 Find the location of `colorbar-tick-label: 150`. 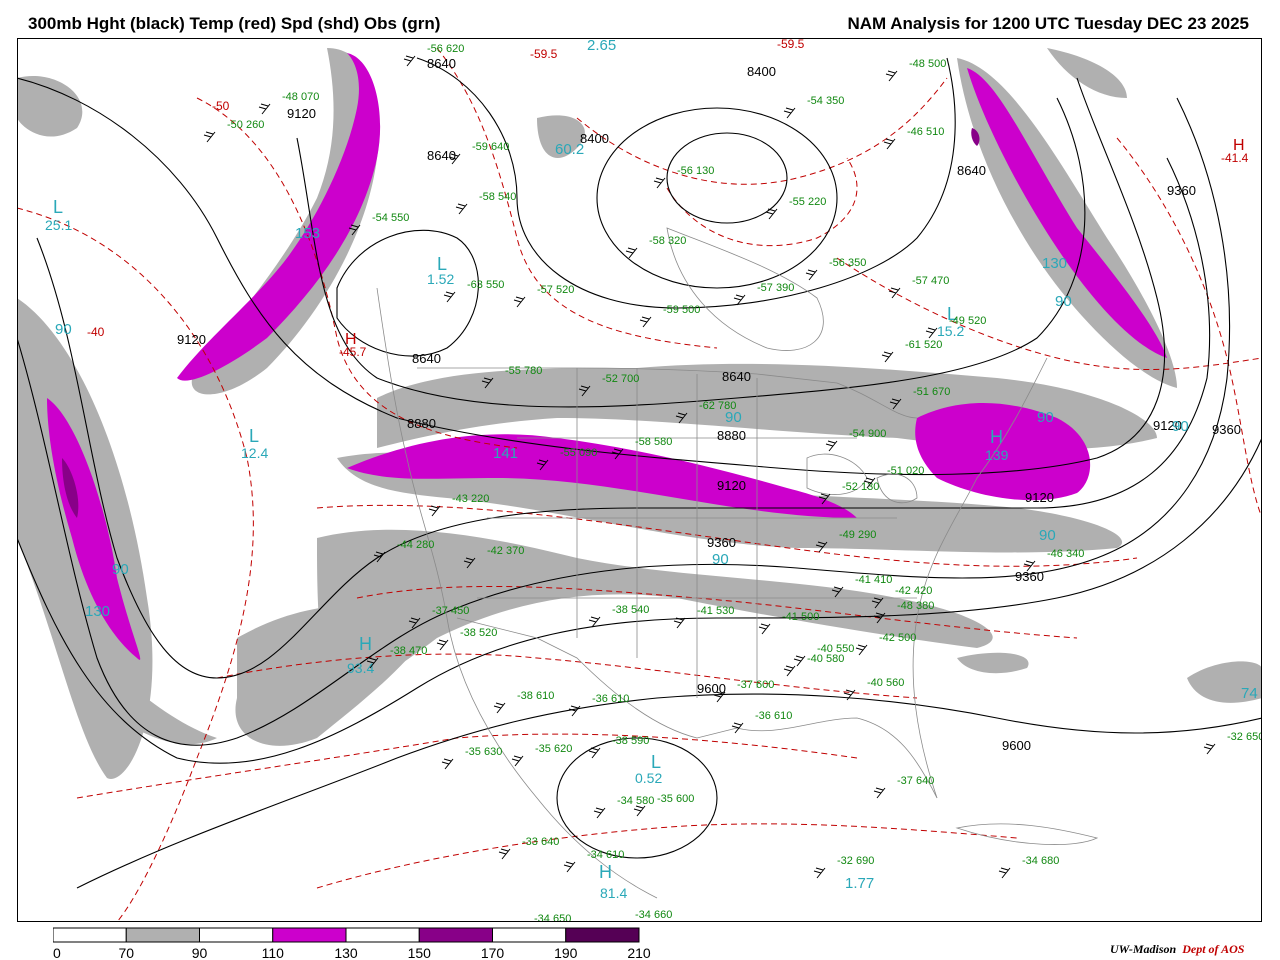

colorbar-tick-label: 150 is located at coordinates (420, 952).